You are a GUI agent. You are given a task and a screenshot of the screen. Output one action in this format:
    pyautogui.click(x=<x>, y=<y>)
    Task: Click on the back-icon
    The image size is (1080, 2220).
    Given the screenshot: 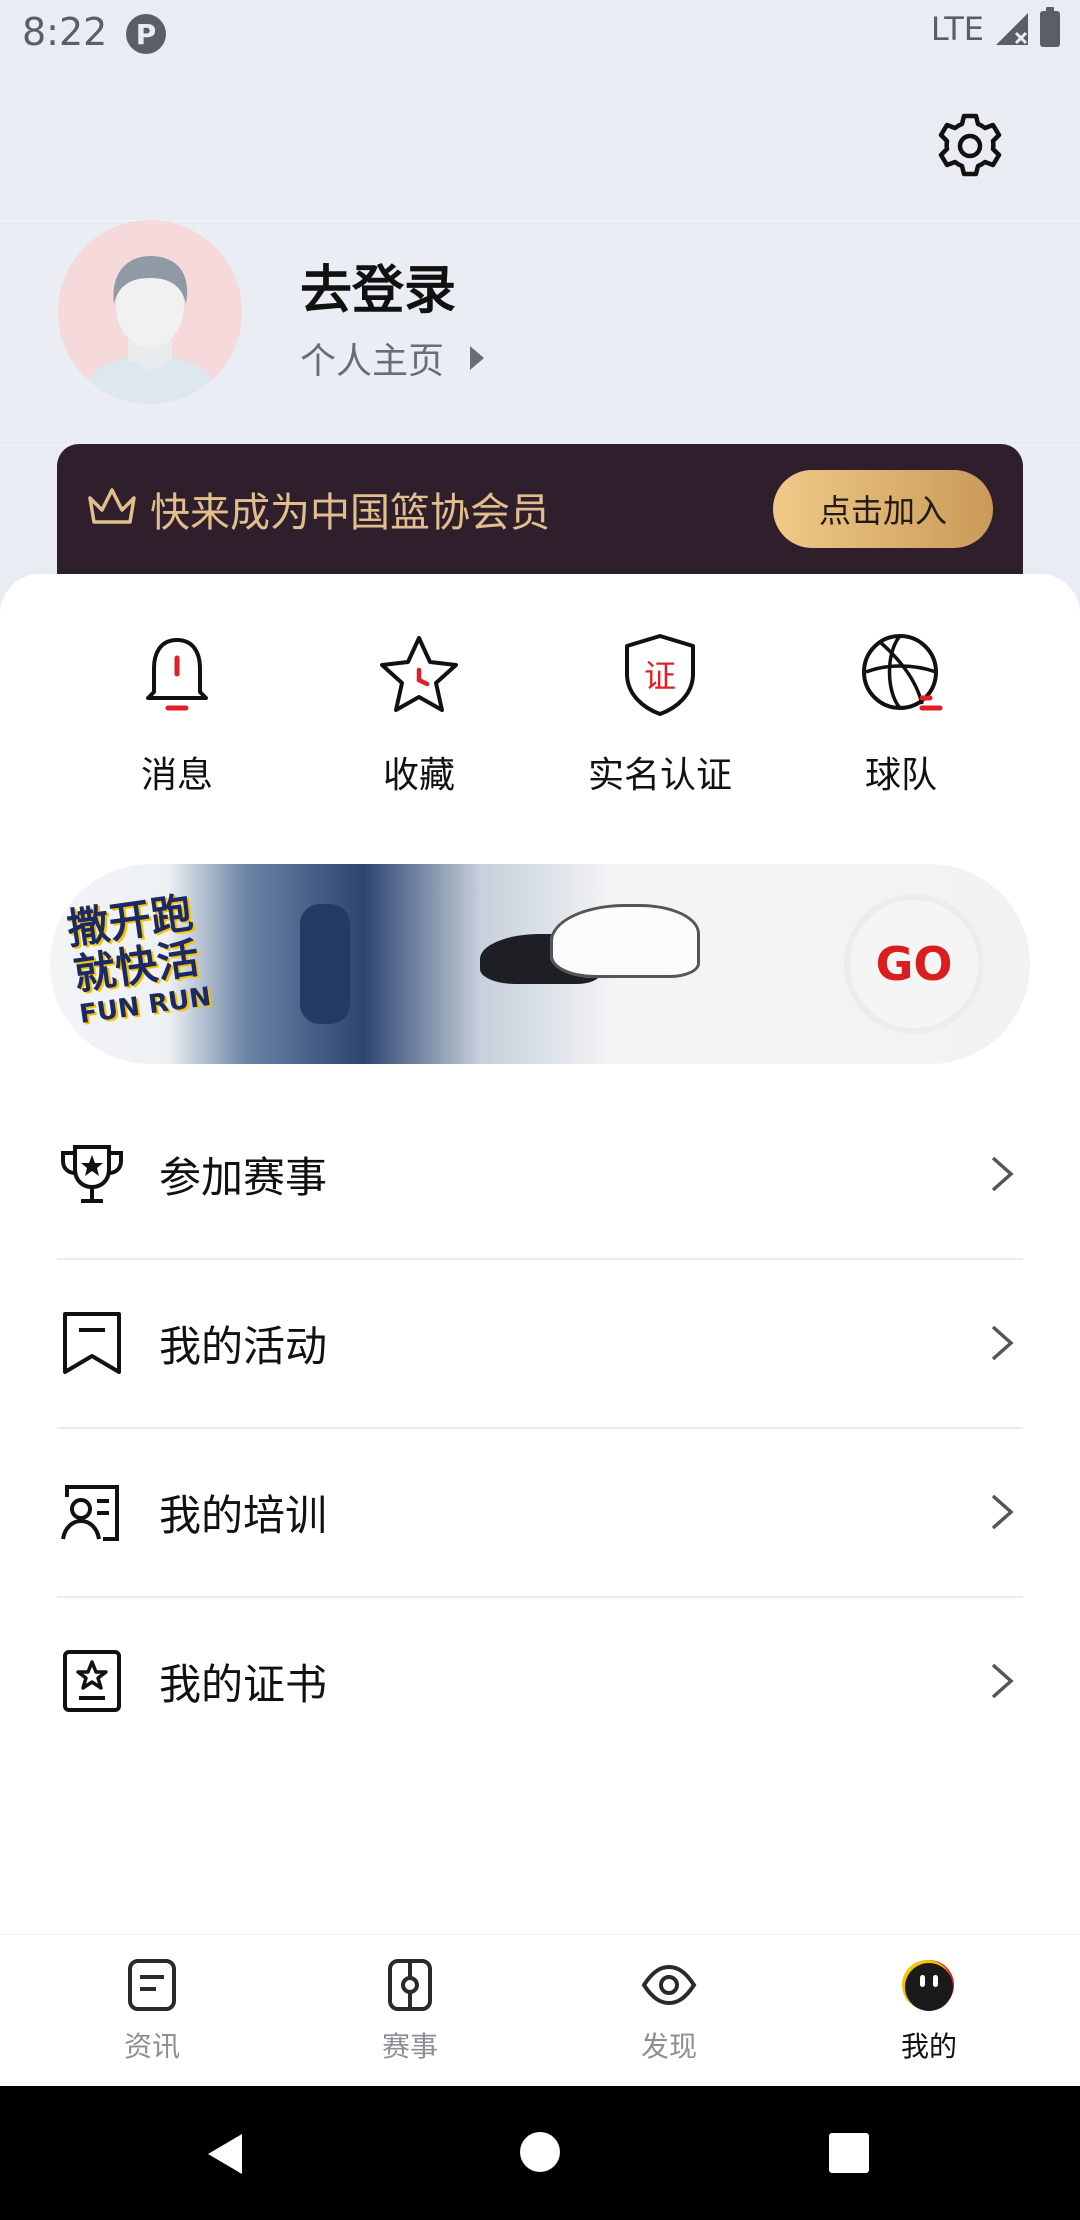 What is the action you would take?
    pyautogui.click(x=224, y=2154)
    